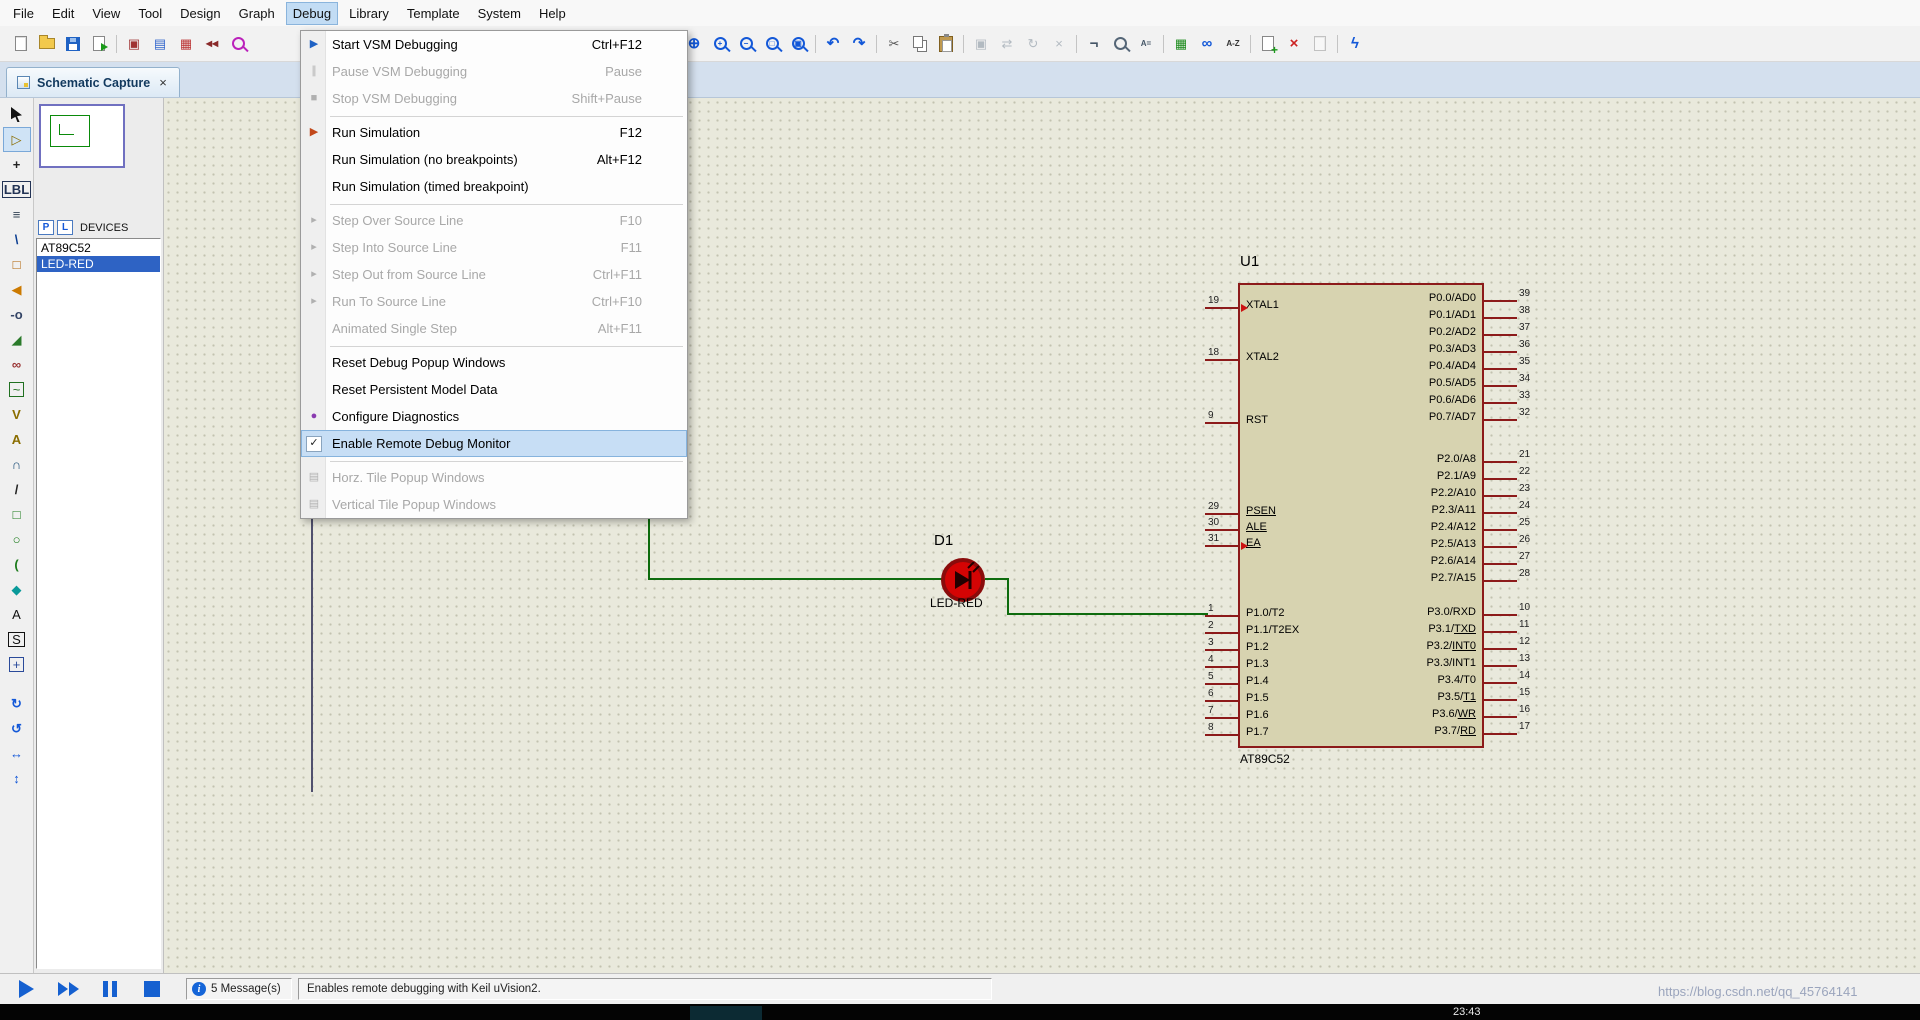  Describe the element at coordinates (1007, 44) in the screenshot. I see `block-move-icon: ⇄` at that location.